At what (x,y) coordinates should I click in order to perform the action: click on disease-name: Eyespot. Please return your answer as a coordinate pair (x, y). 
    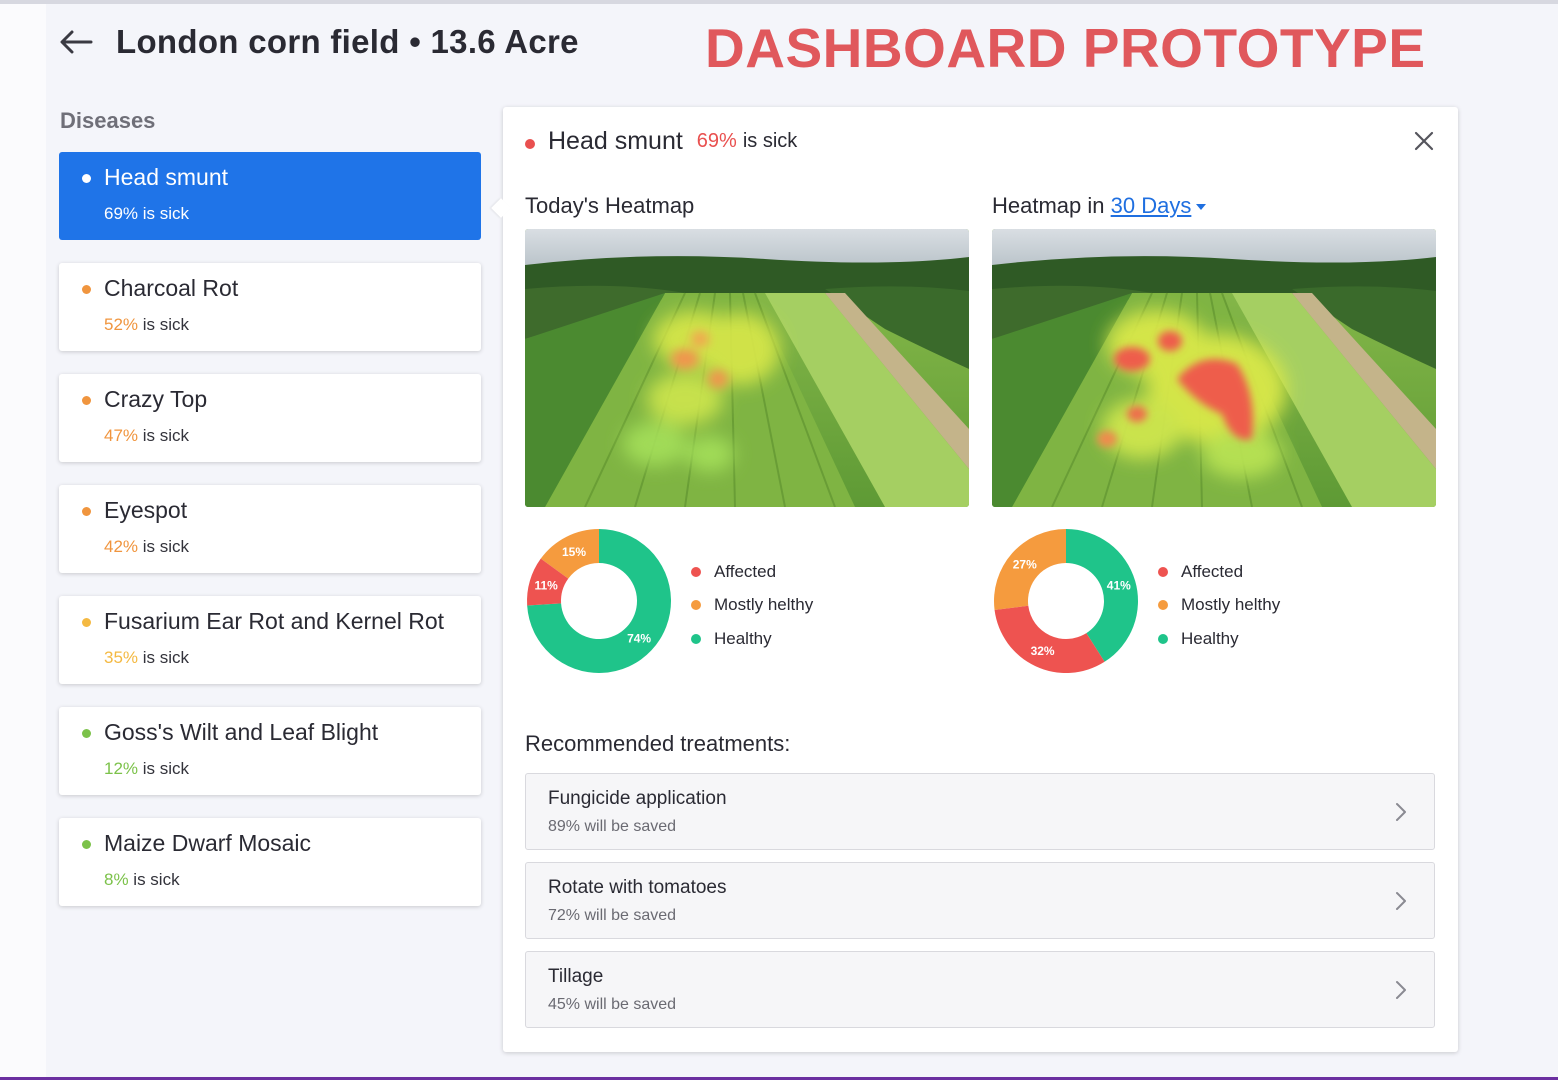
    Looking at the image, I should click on (146, 510).